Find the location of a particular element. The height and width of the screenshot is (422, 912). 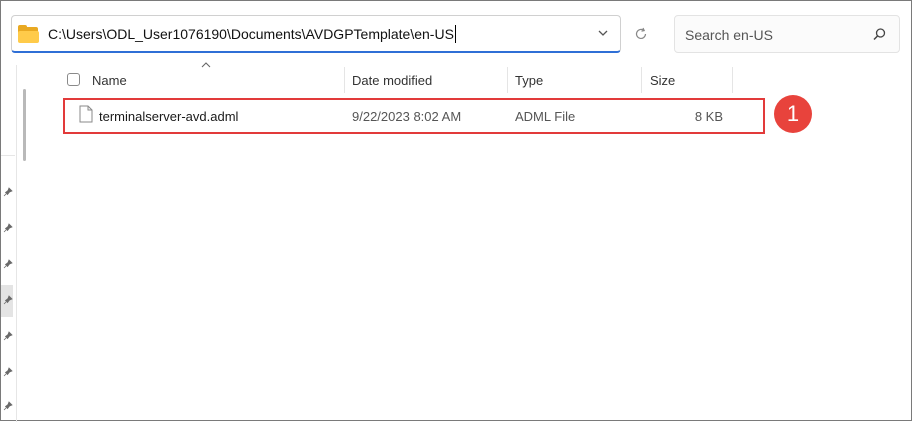

refresh-button is located at coordinates (641, 34).